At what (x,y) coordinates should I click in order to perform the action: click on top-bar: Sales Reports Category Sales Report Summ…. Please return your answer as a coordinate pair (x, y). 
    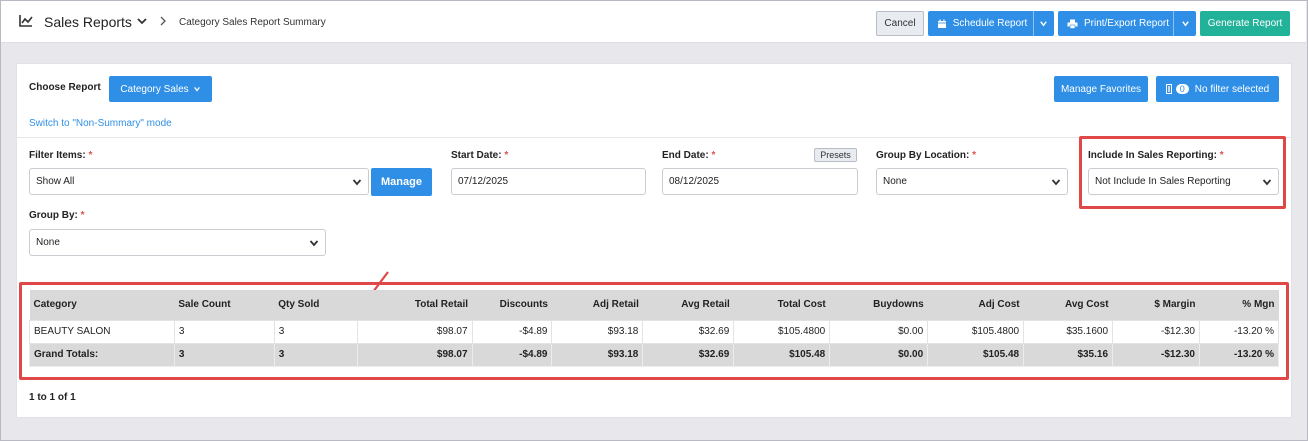
    Looking at the image, I should click on (653, 22).